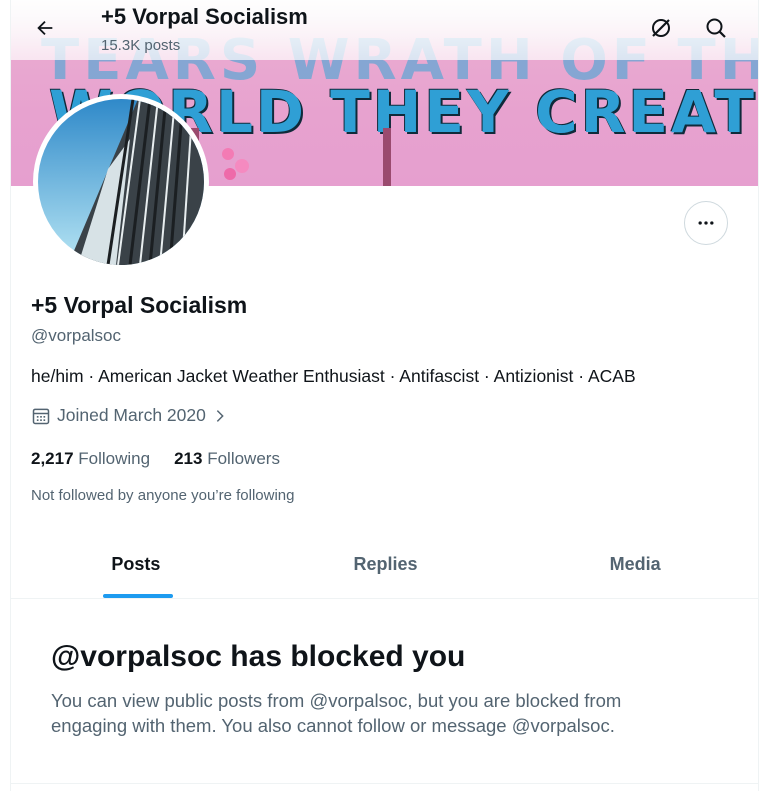  I want to click on followers-count: 213, so click(188, 458).